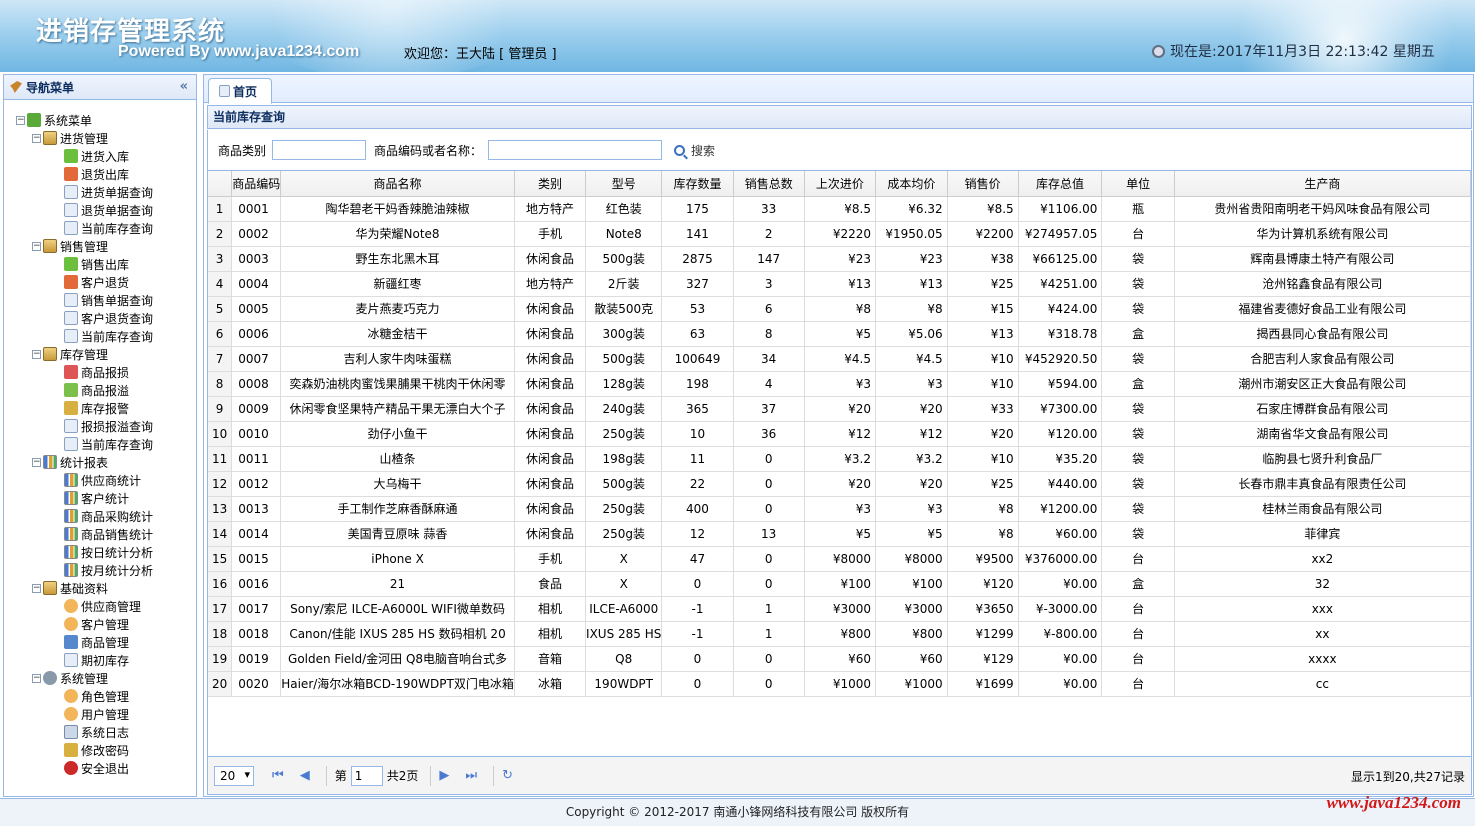  What do you see at coordinates (106, 408) in the screenshot?
I see `tree-item: 库存报警` at bounding box center [106, 408].